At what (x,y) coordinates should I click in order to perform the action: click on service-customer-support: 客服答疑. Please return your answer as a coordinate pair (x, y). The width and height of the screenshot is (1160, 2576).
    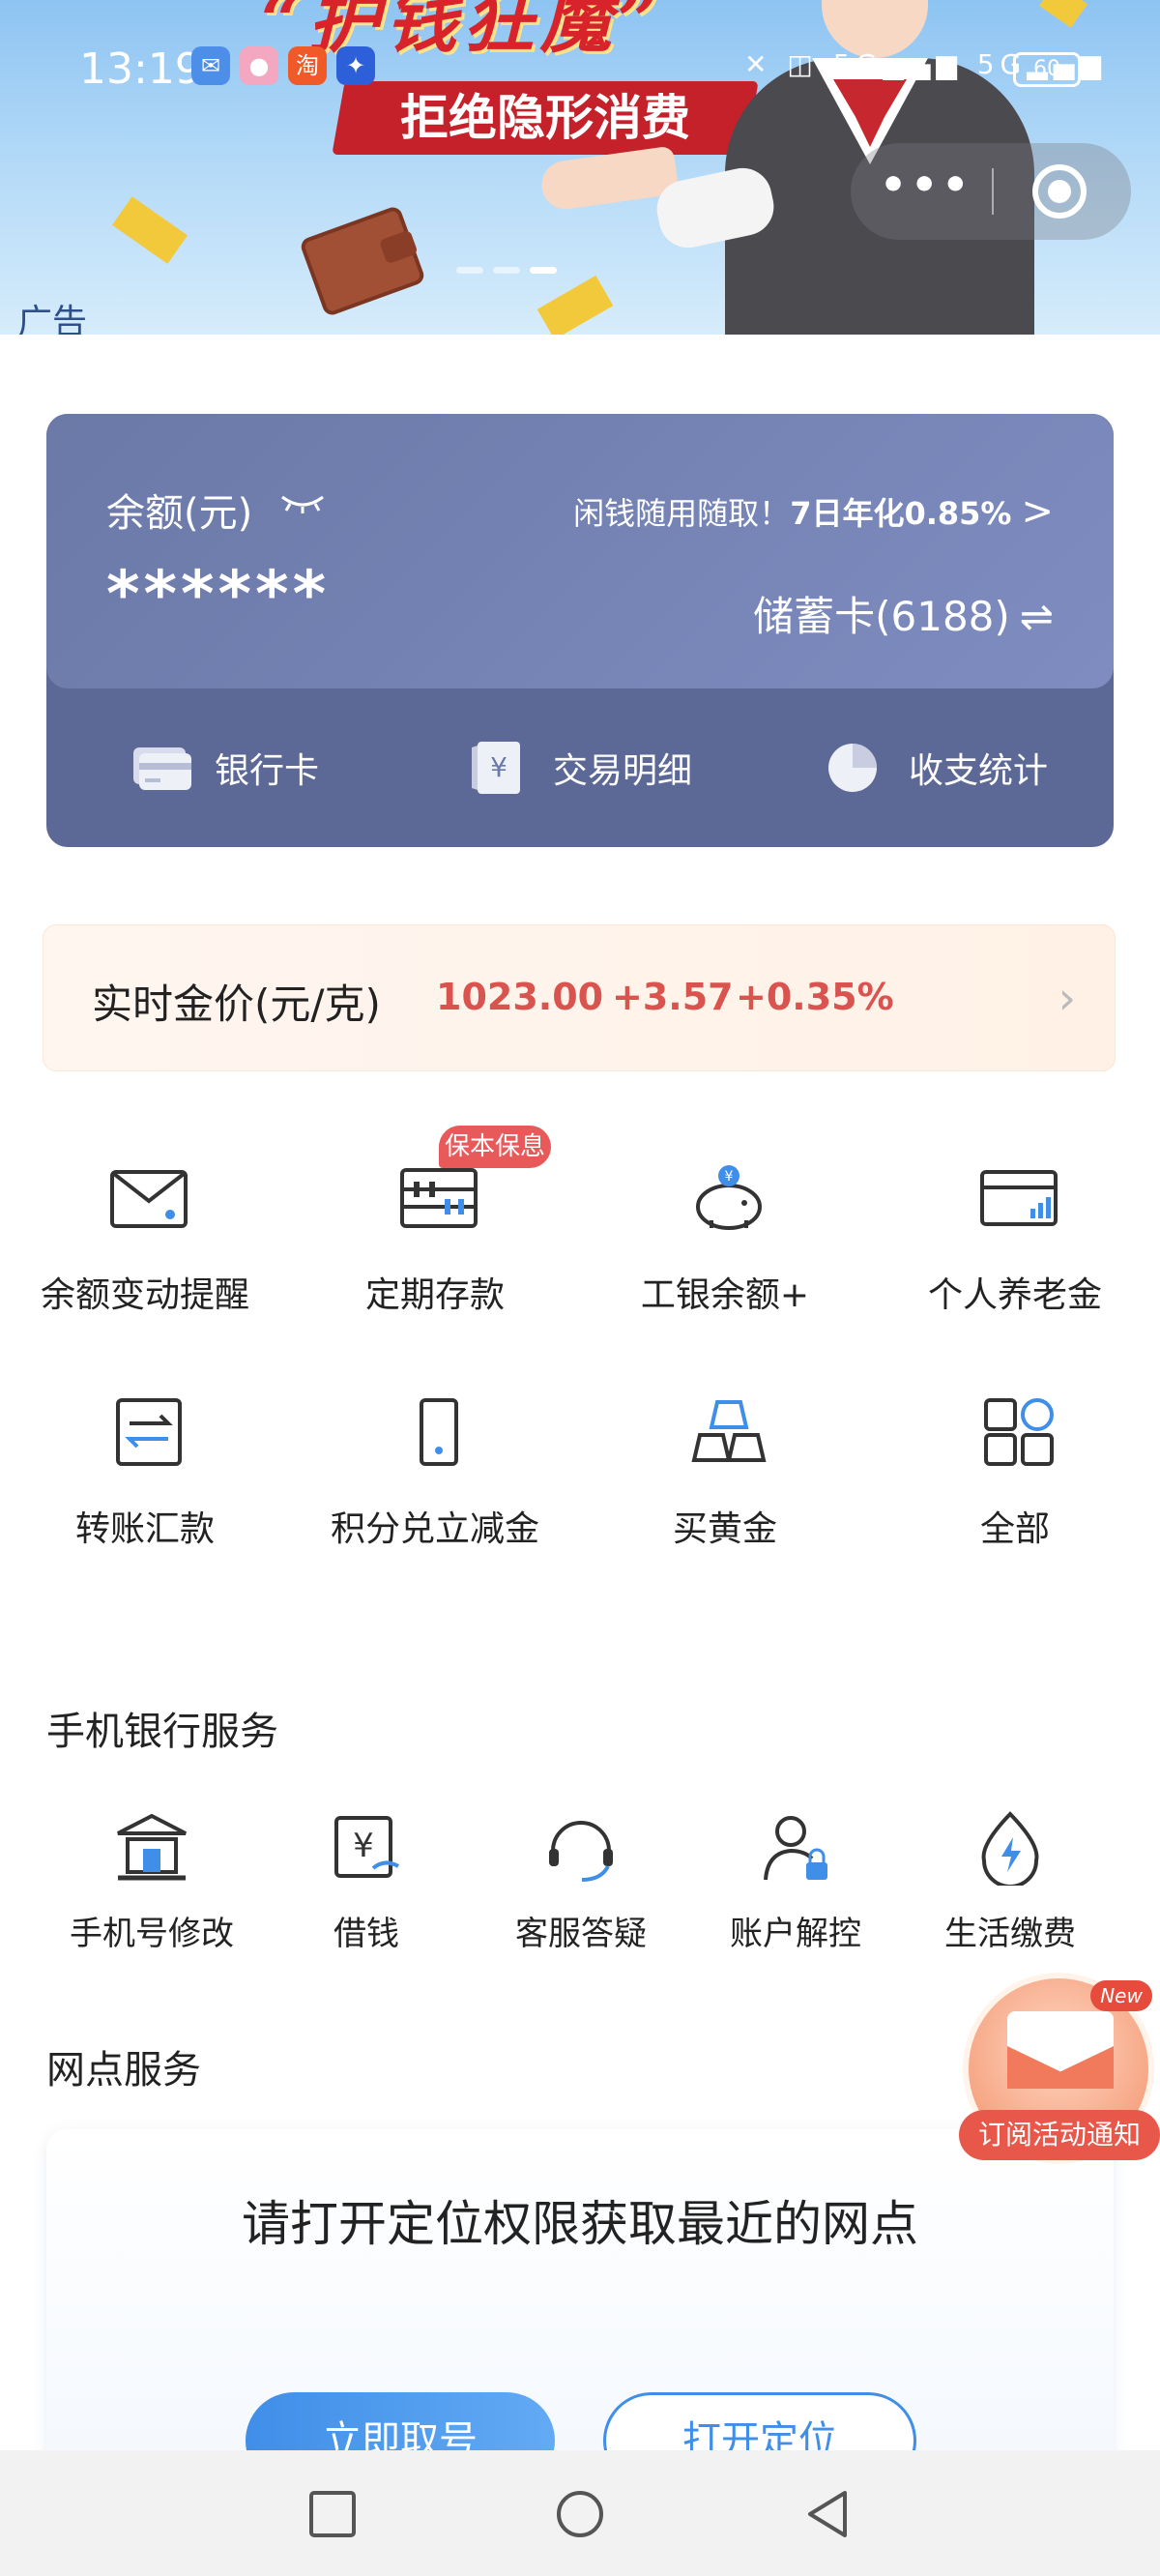
    Looking at the image, I should click on (581, 1882).